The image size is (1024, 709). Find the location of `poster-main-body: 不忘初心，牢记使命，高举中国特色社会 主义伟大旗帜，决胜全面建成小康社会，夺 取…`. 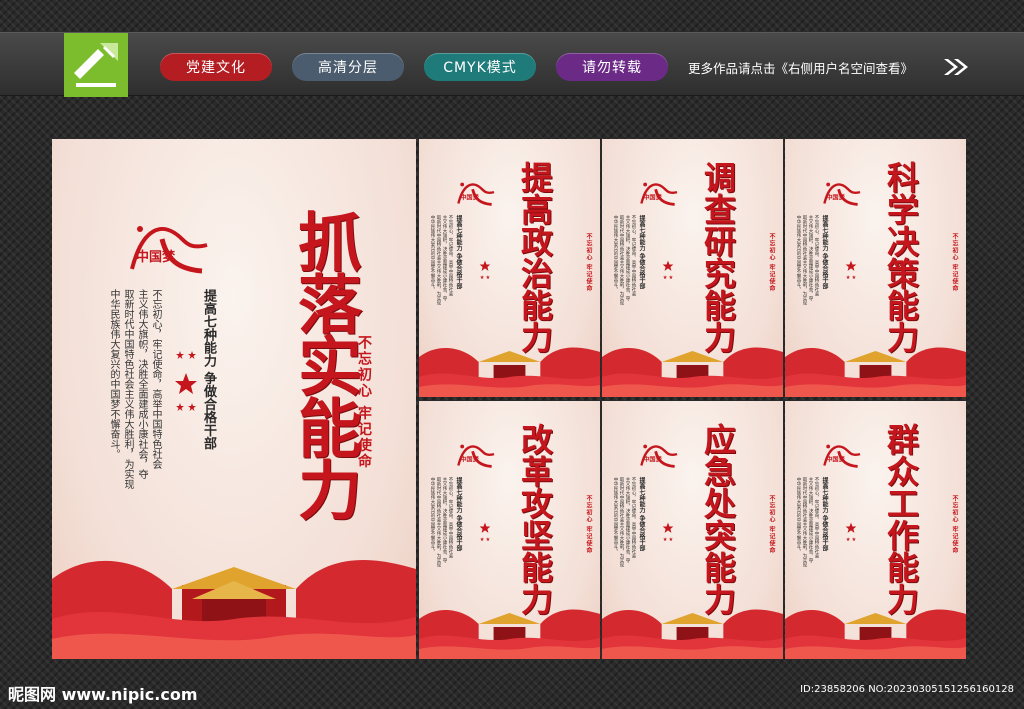

poster-main-body: 不忘初心，牢记使命，高举中国特色社会 主义伟大旗帜，决胜全面建成小康社会，夺 取… is located at coordinates (134, 389).